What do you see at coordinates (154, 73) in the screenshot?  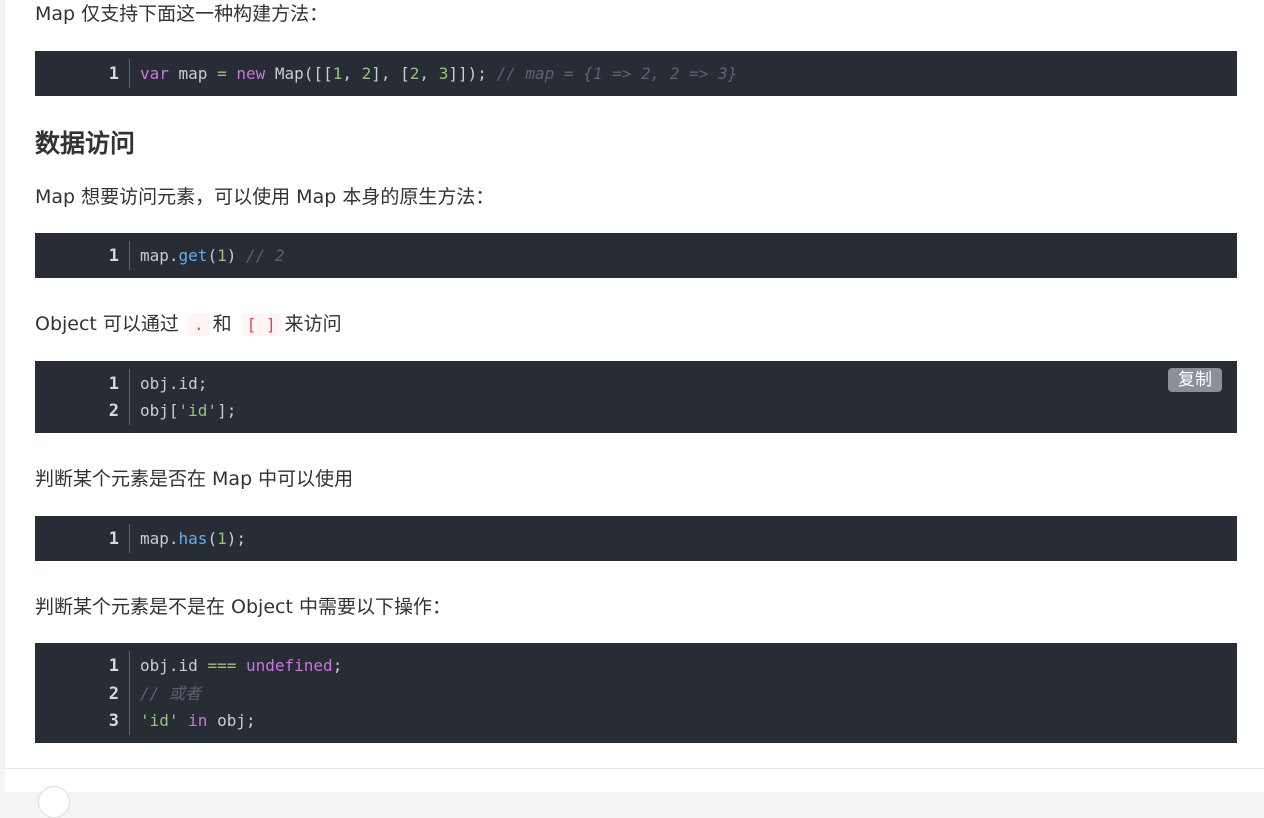 I see `code-token: var` at bounding box center [154, 73].